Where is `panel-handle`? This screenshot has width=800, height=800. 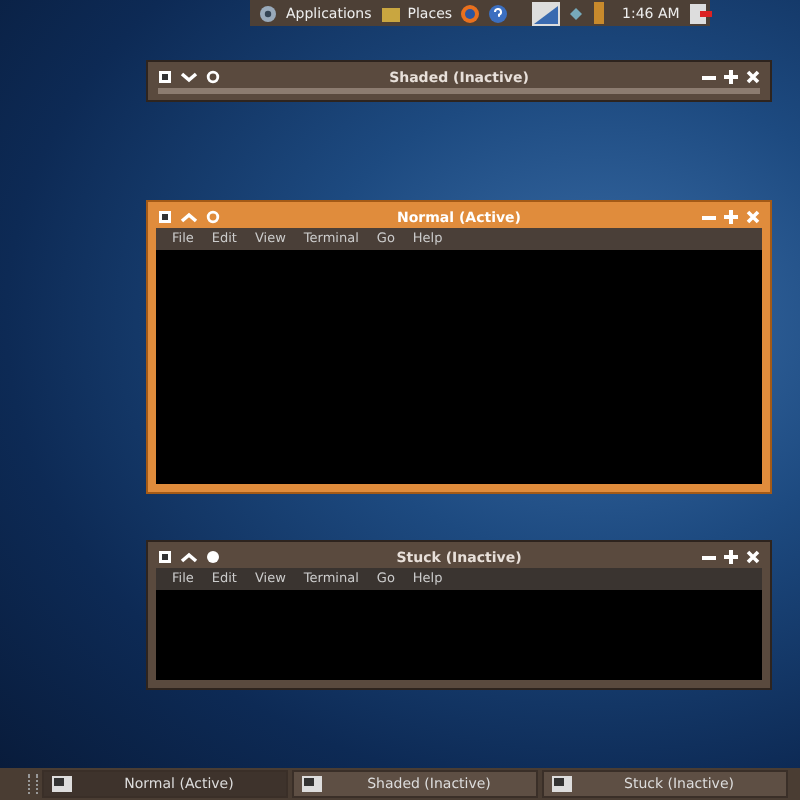 panel-handle is located at coordinates (33, 784).